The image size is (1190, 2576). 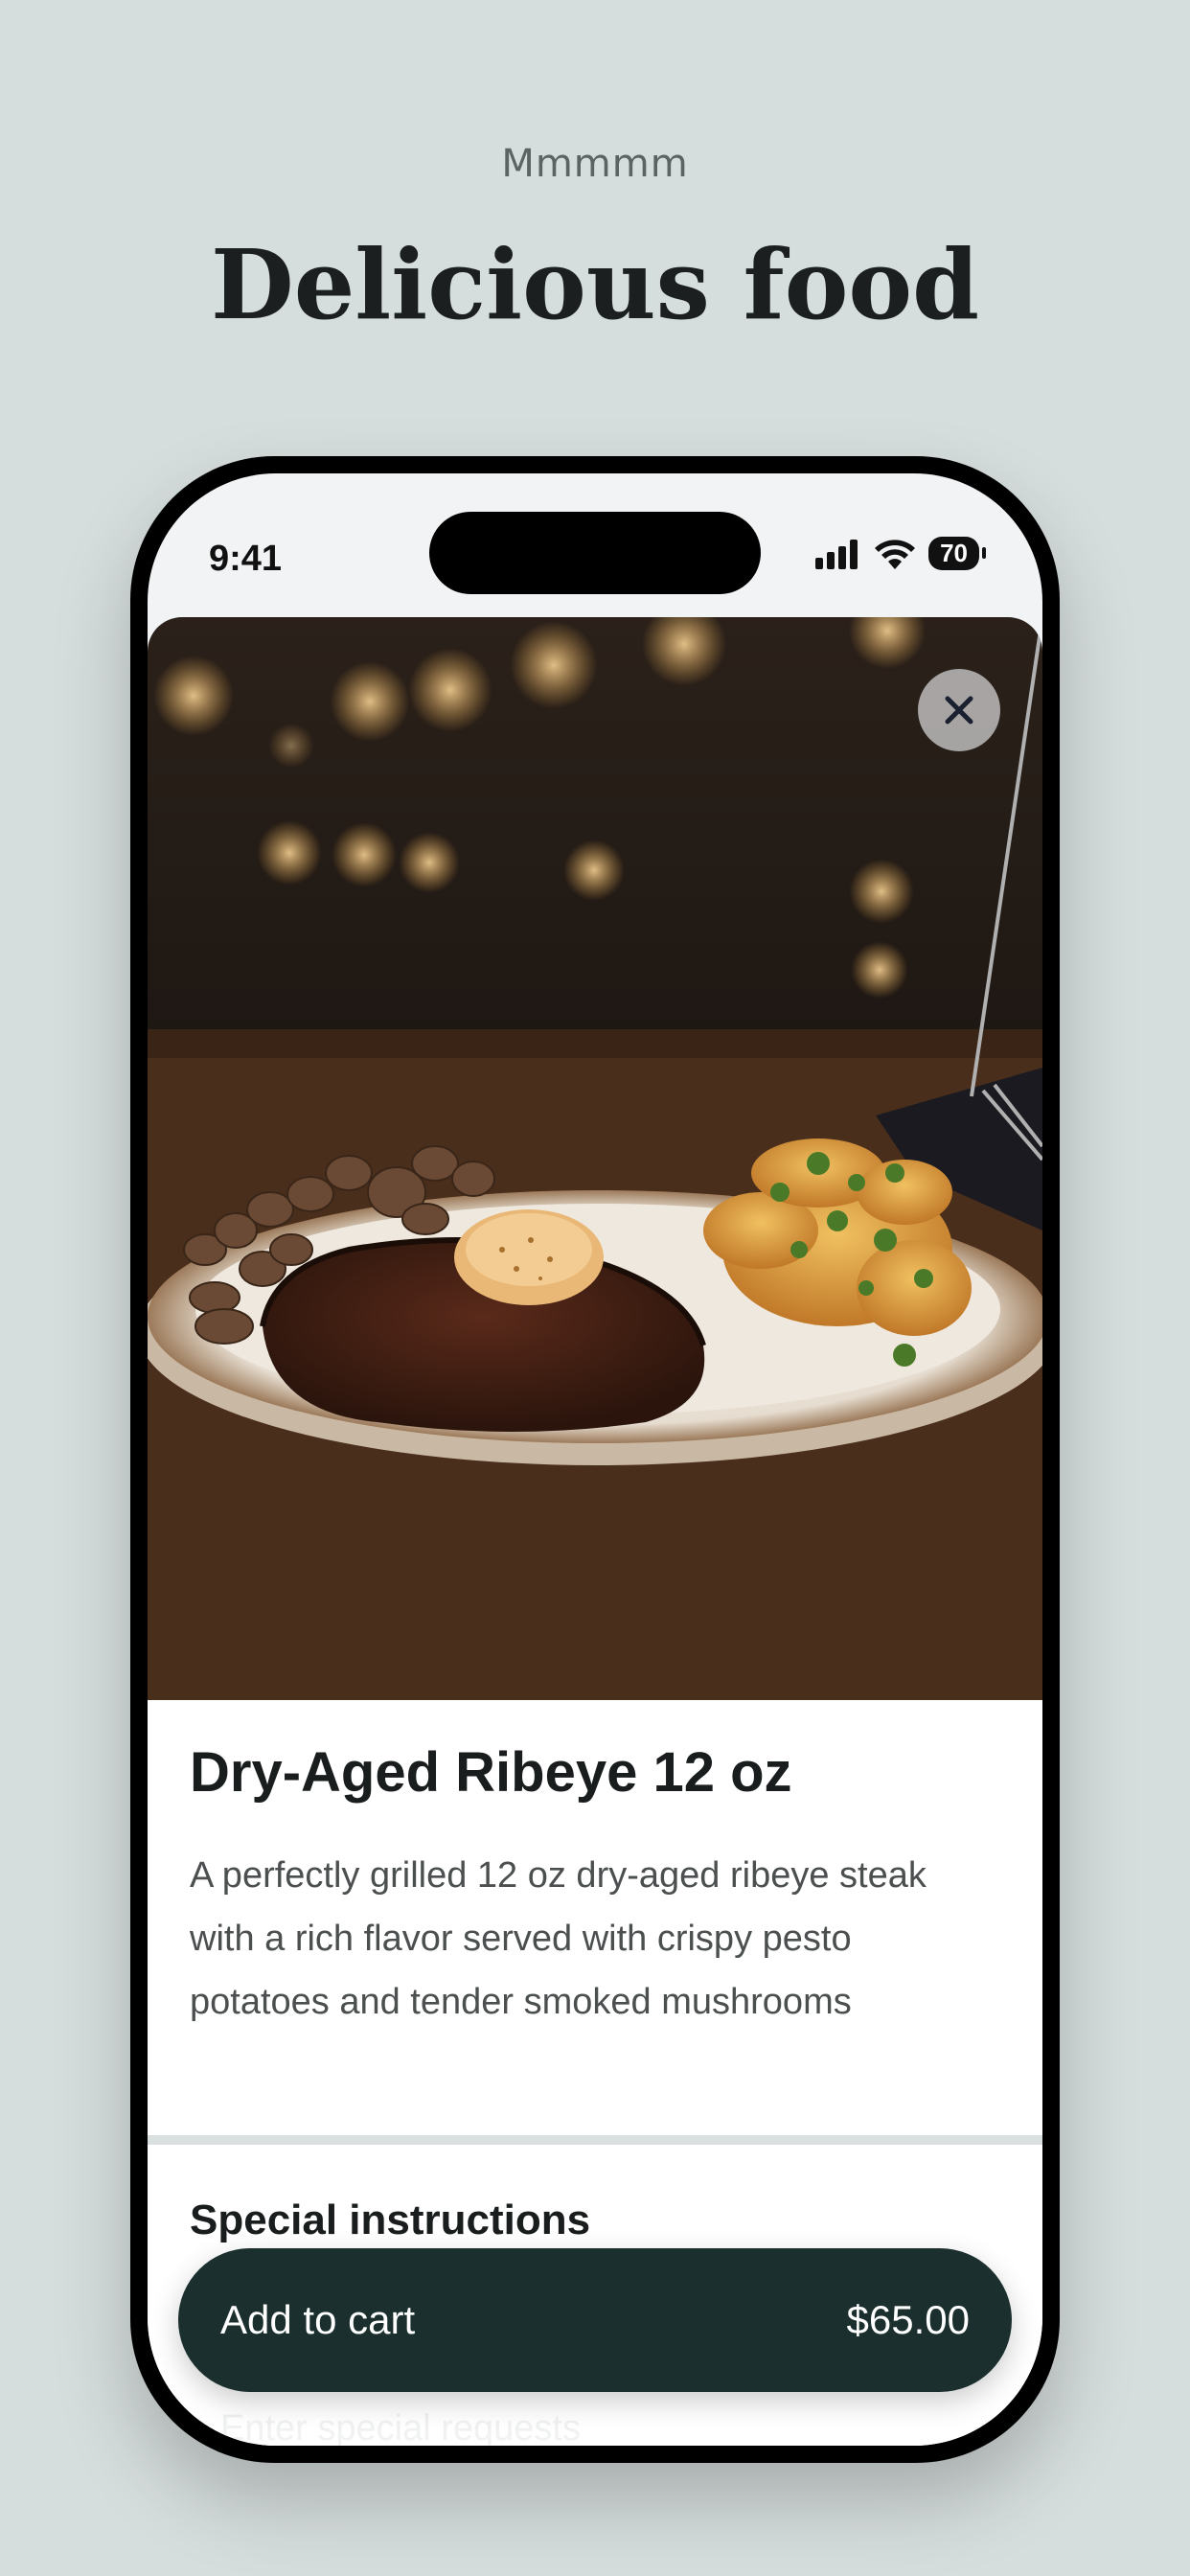 What do you see at coordinates (837, 554) in the screenshot?
I see `cellular-signal-icon` at bounding box center [837, 554].